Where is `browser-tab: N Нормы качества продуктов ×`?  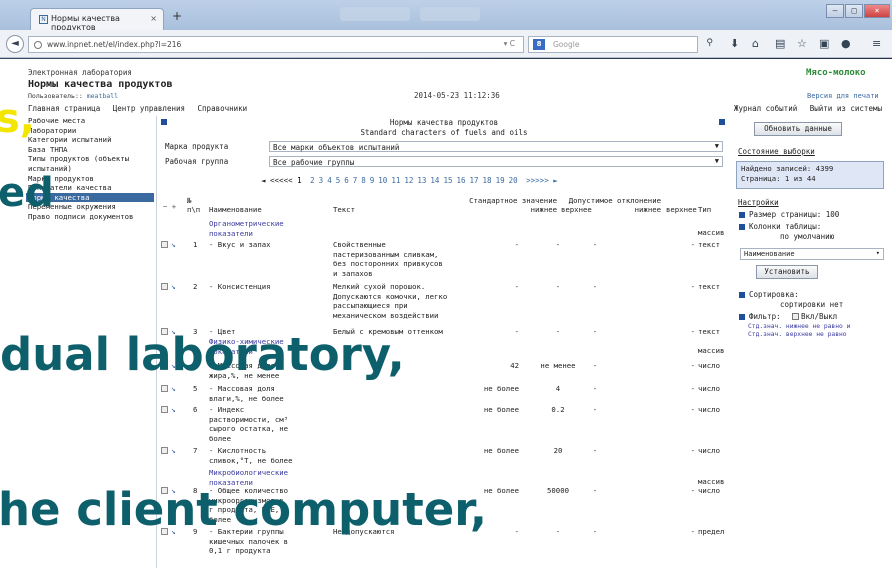 browser-tab: N Нормы качества продуктов × is located at coordinates (97, 20).